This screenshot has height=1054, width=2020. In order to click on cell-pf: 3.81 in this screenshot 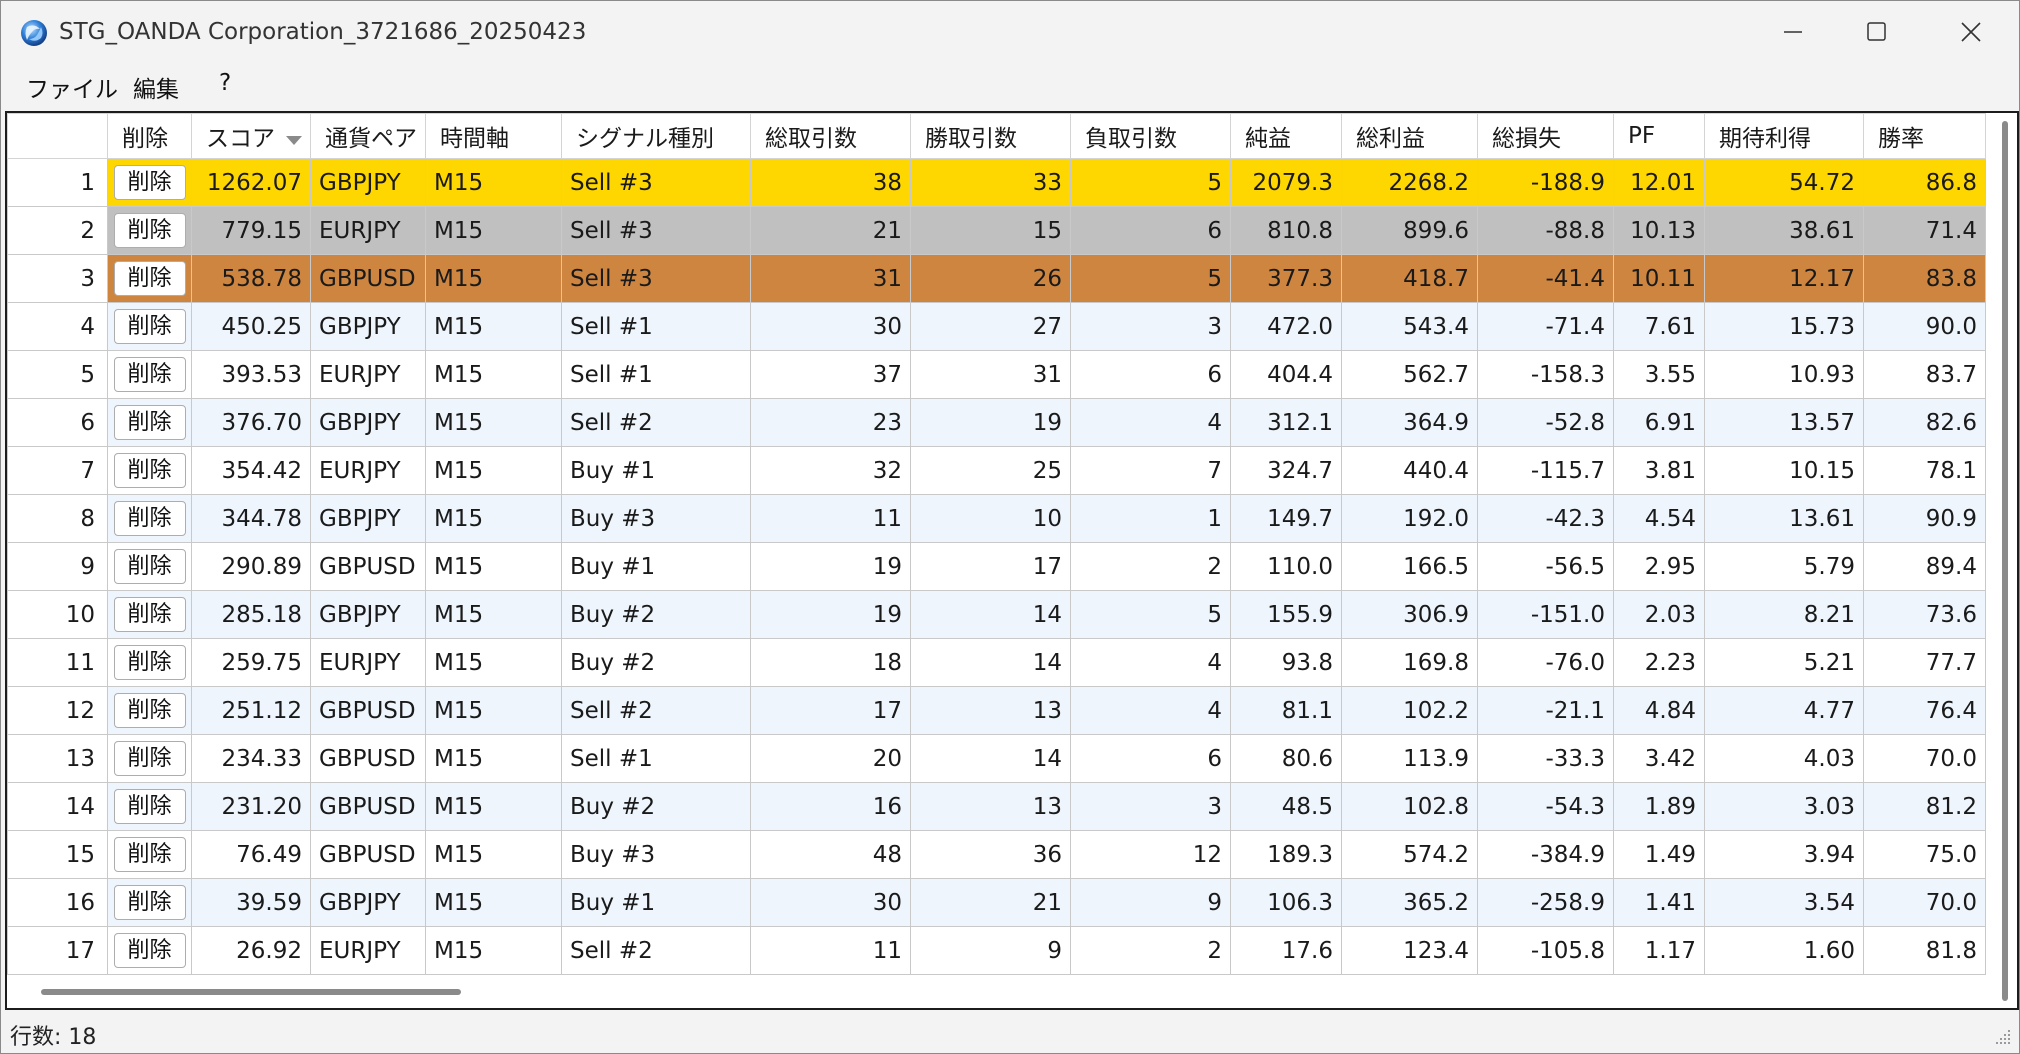, I will do `click(1659, 470)`.